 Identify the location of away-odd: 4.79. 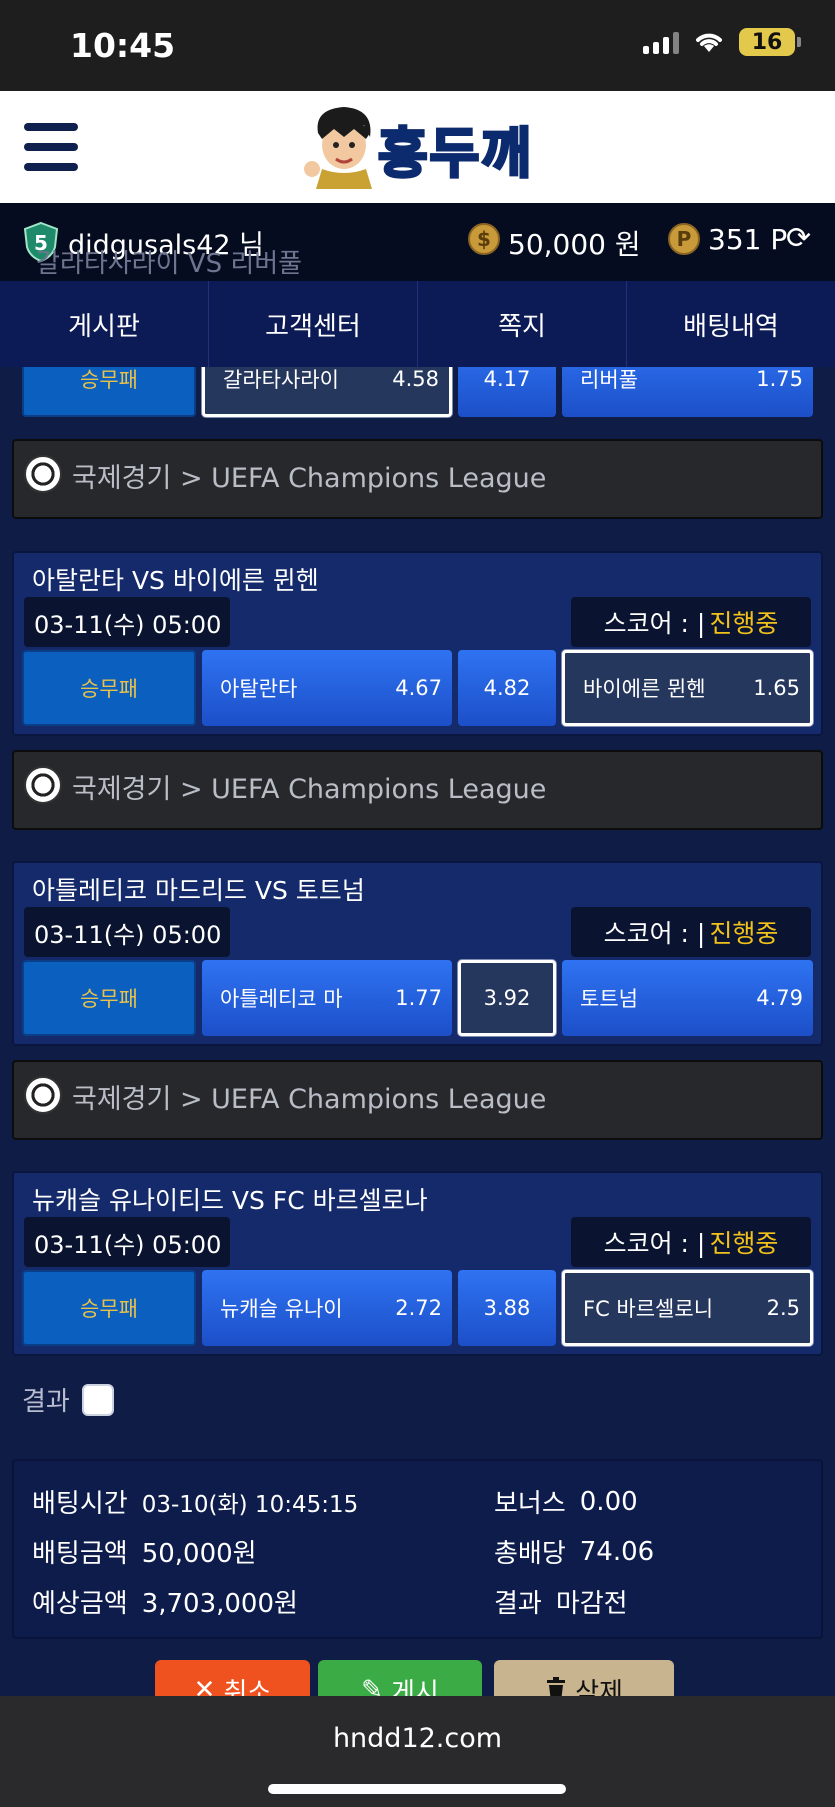
(779, 998).